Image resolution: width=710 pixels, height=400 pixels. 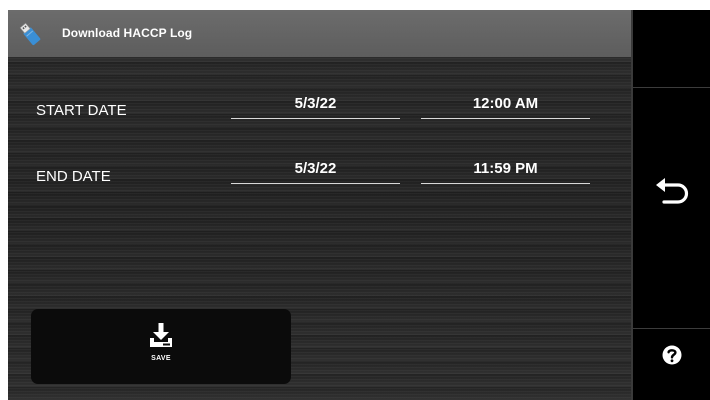 I want to click on page-title: Download HACCP Log, so click(x=127, y=33).